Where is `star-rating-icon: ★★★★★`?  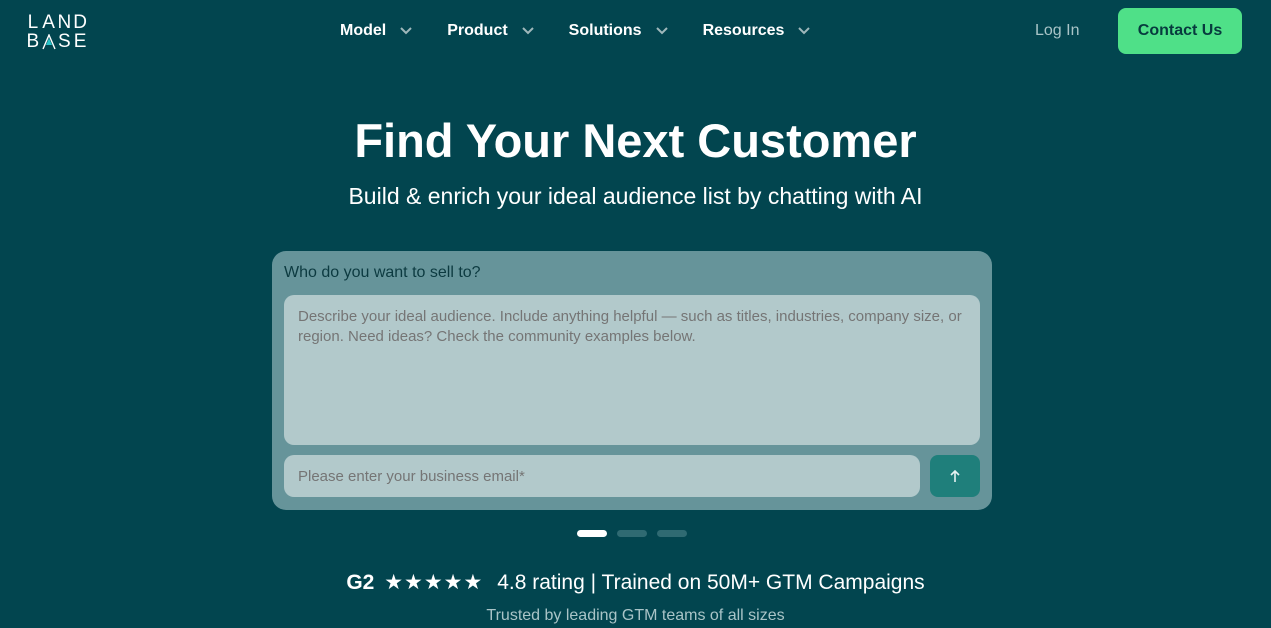 star-rating-icon: ★★★★★ is located at coordinates (434, 582).